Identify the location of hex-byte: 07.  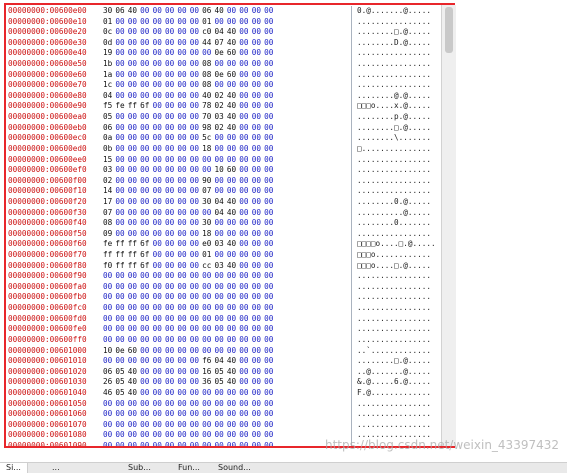
(208, 191).